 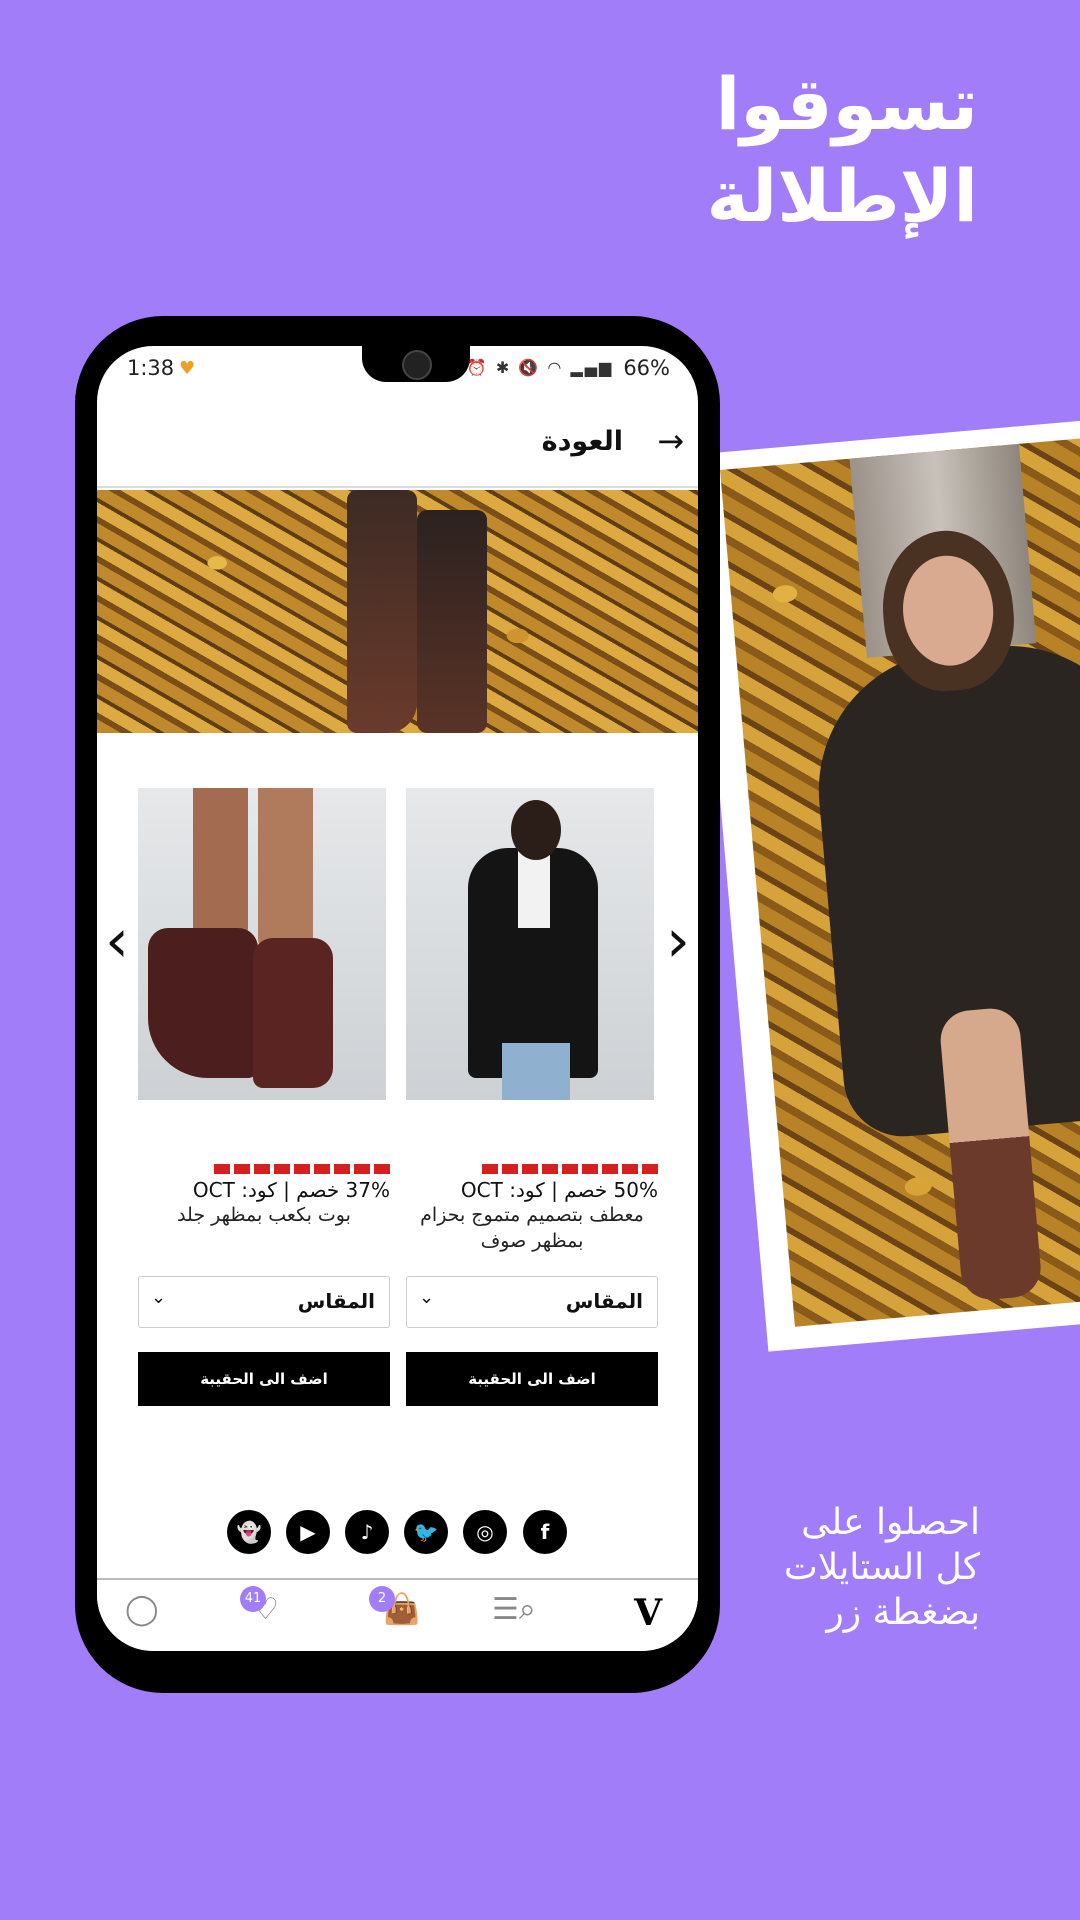 I want to click on back-button: العودة, so click(x=582, y=441).